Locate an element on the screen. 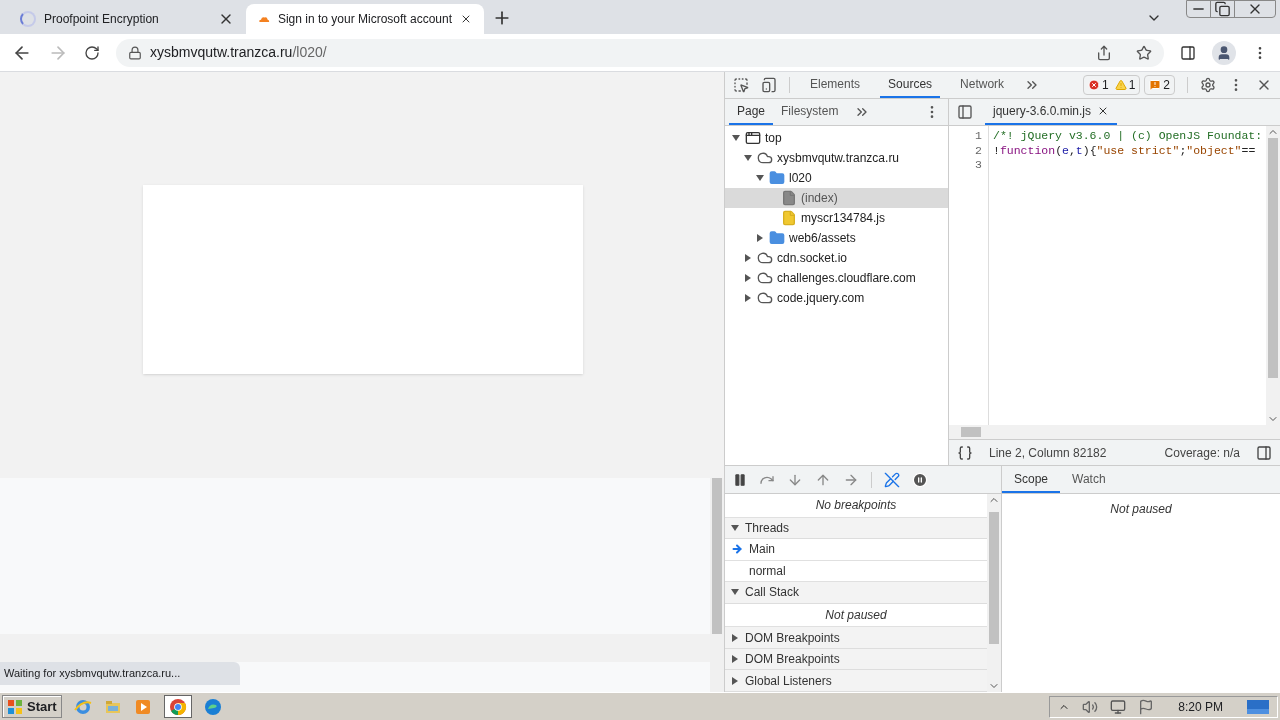  tree-item: code.jquery.com is located at coordinates (836, 298).